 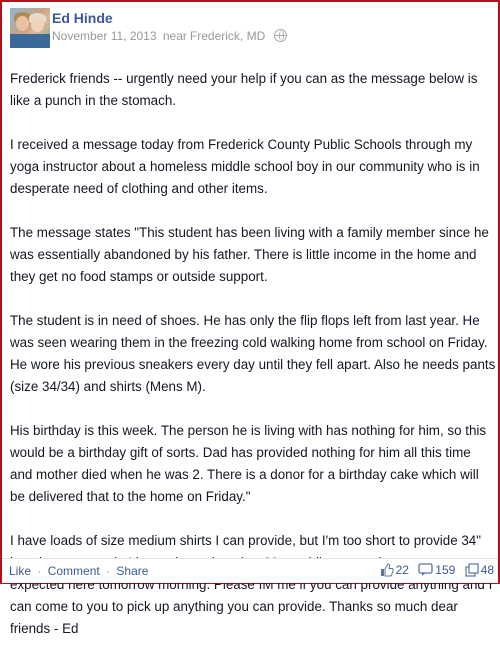 I want to click on post-actions: Like · Comment · Share, so click(x=78, y=571).